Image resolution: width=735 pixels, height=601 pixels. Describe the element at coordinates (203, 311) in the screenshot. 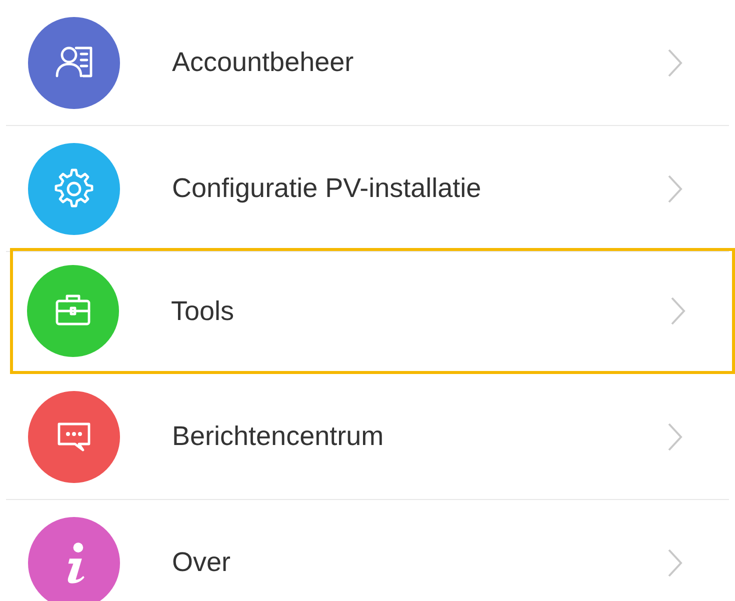

I see `menu-label: Tools` at that location.